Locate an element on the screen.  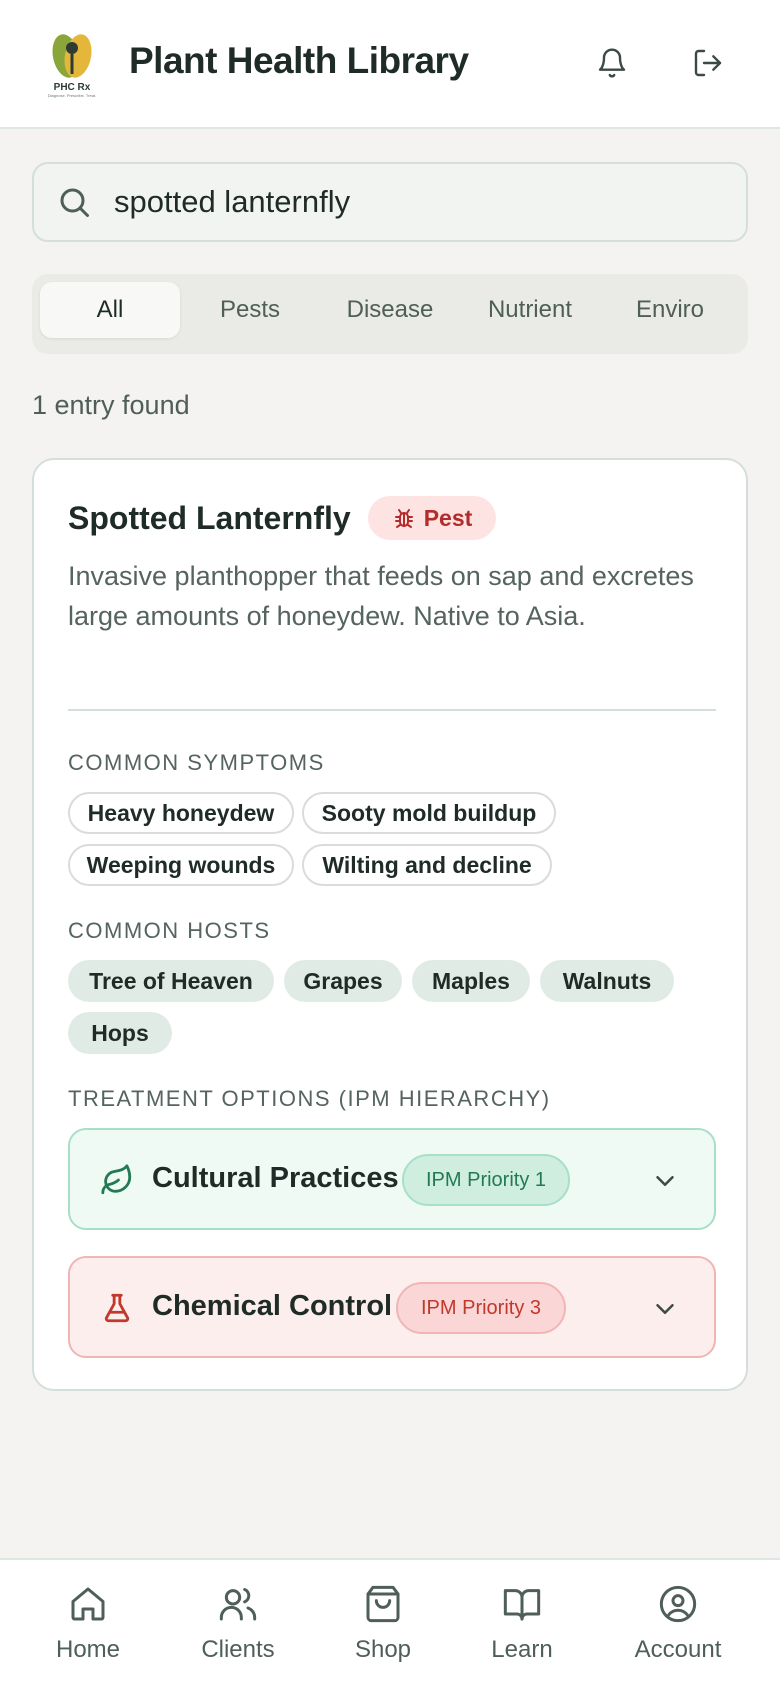
entry-title: Spotted Lanternfly is located at coordinates (209, 518).